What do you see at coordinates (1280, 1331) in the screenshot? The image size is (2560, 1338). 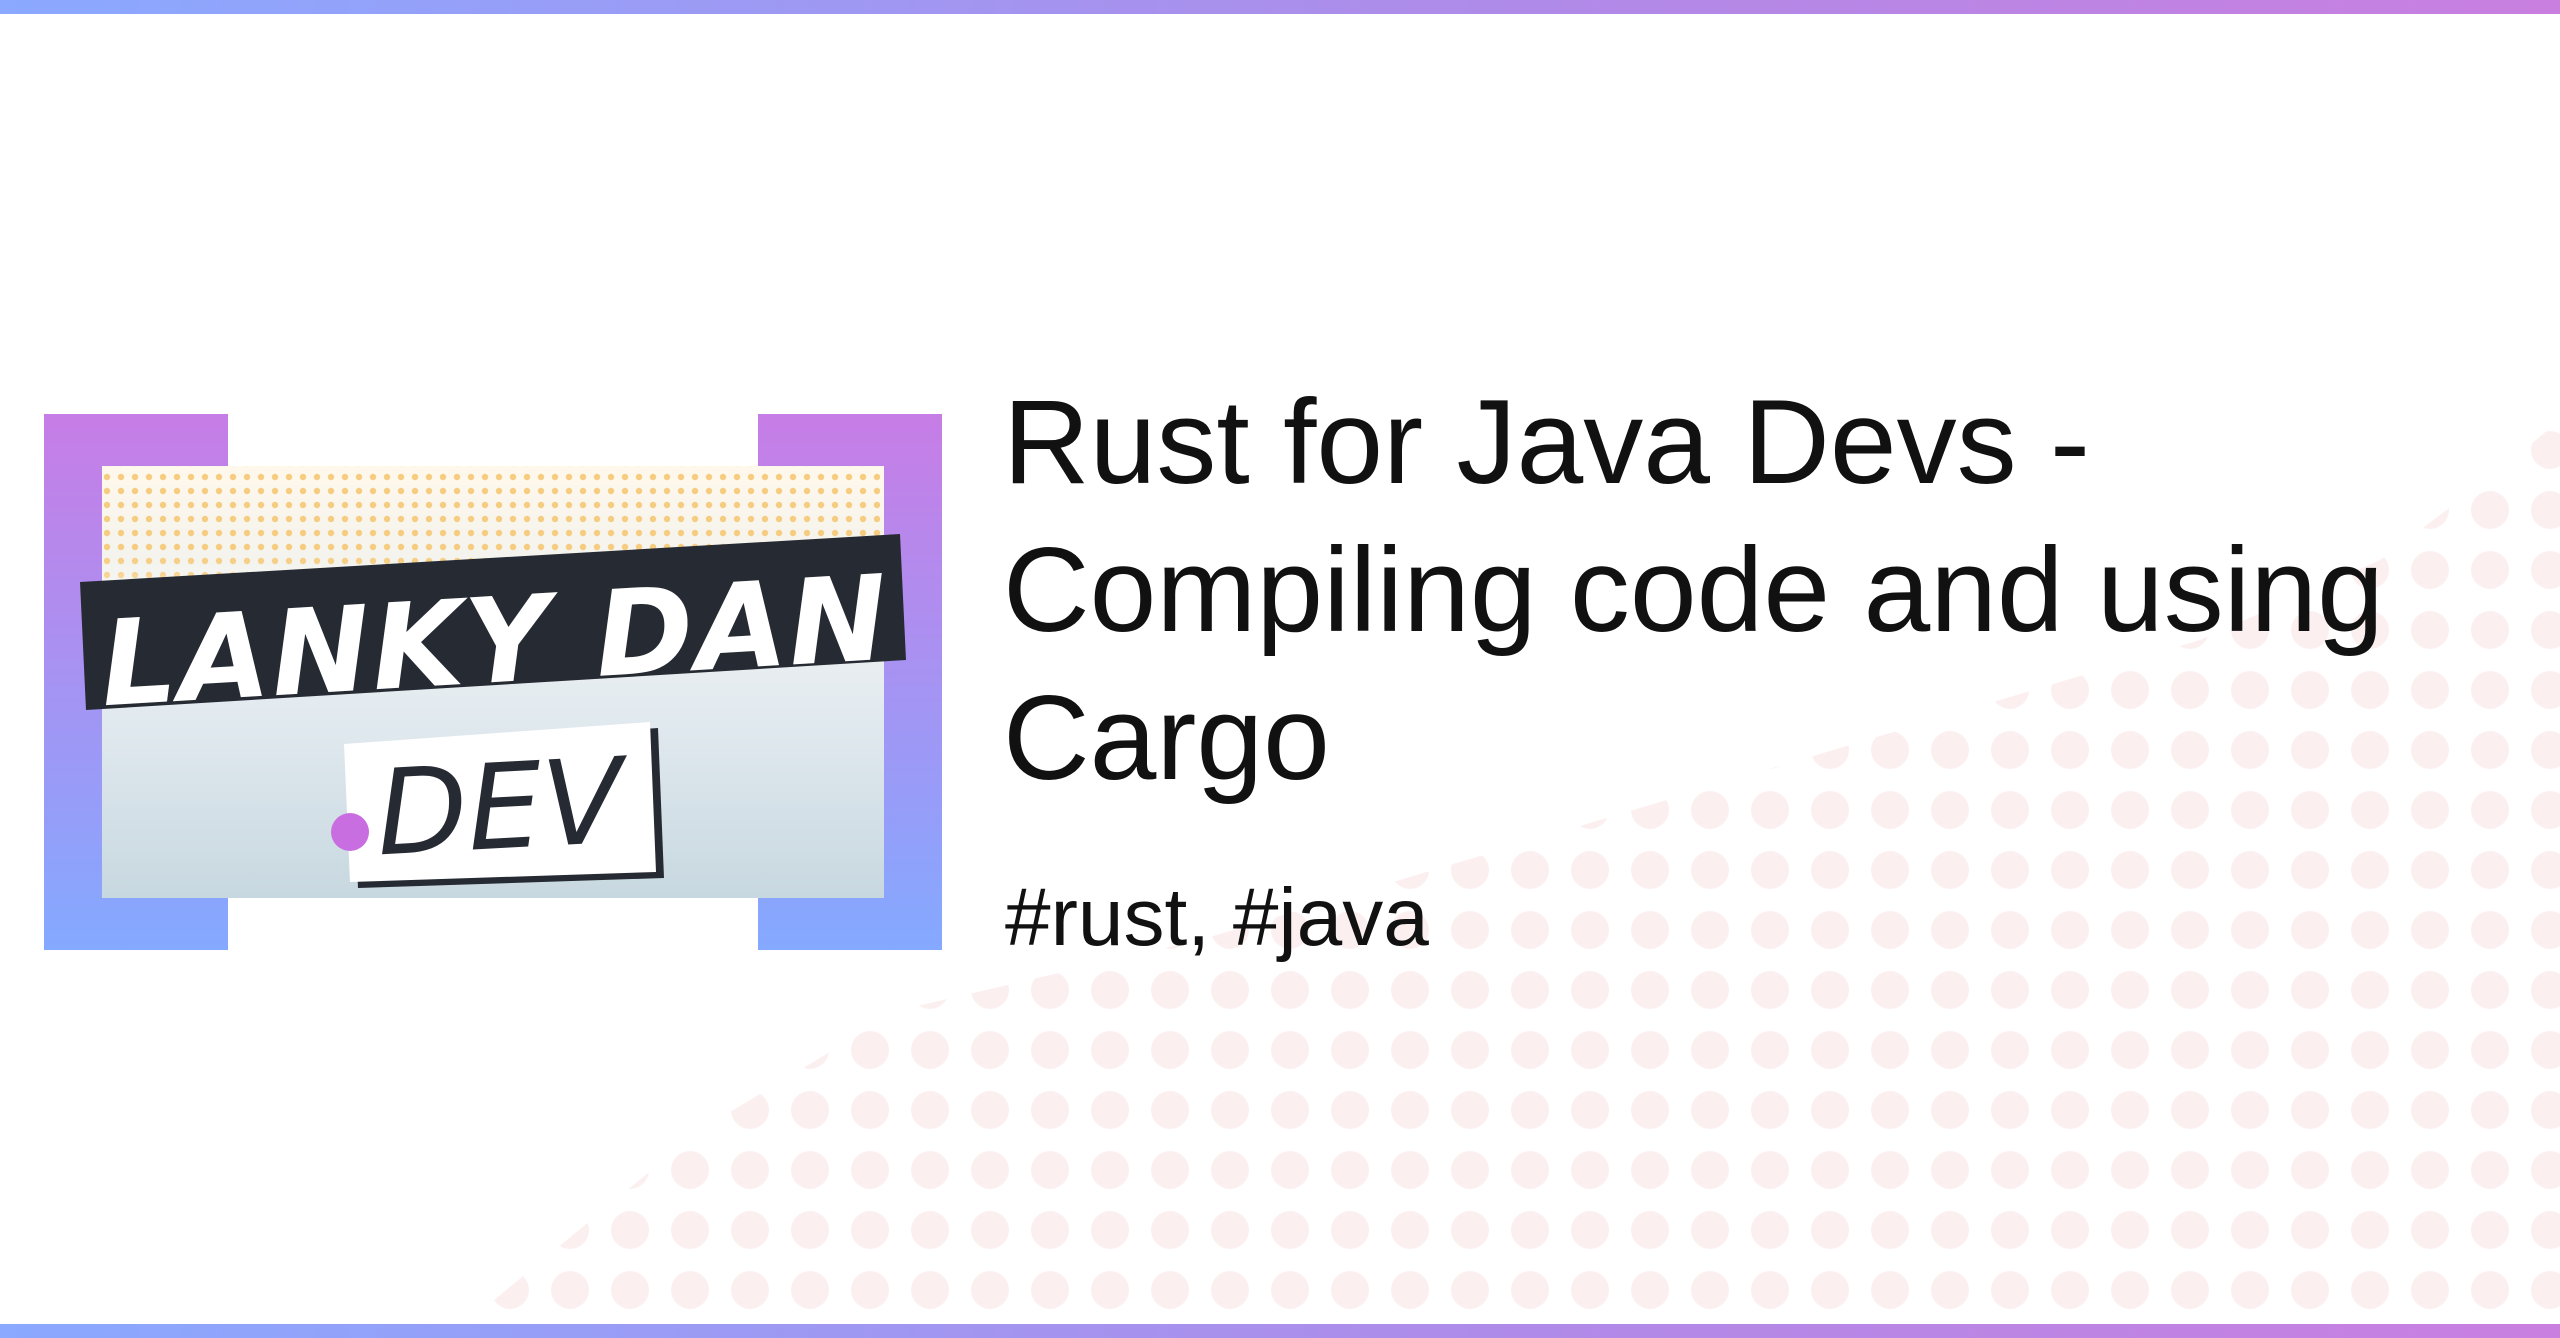 I see `bottom-gradient-bar` at bounding box center [1280, 1331].